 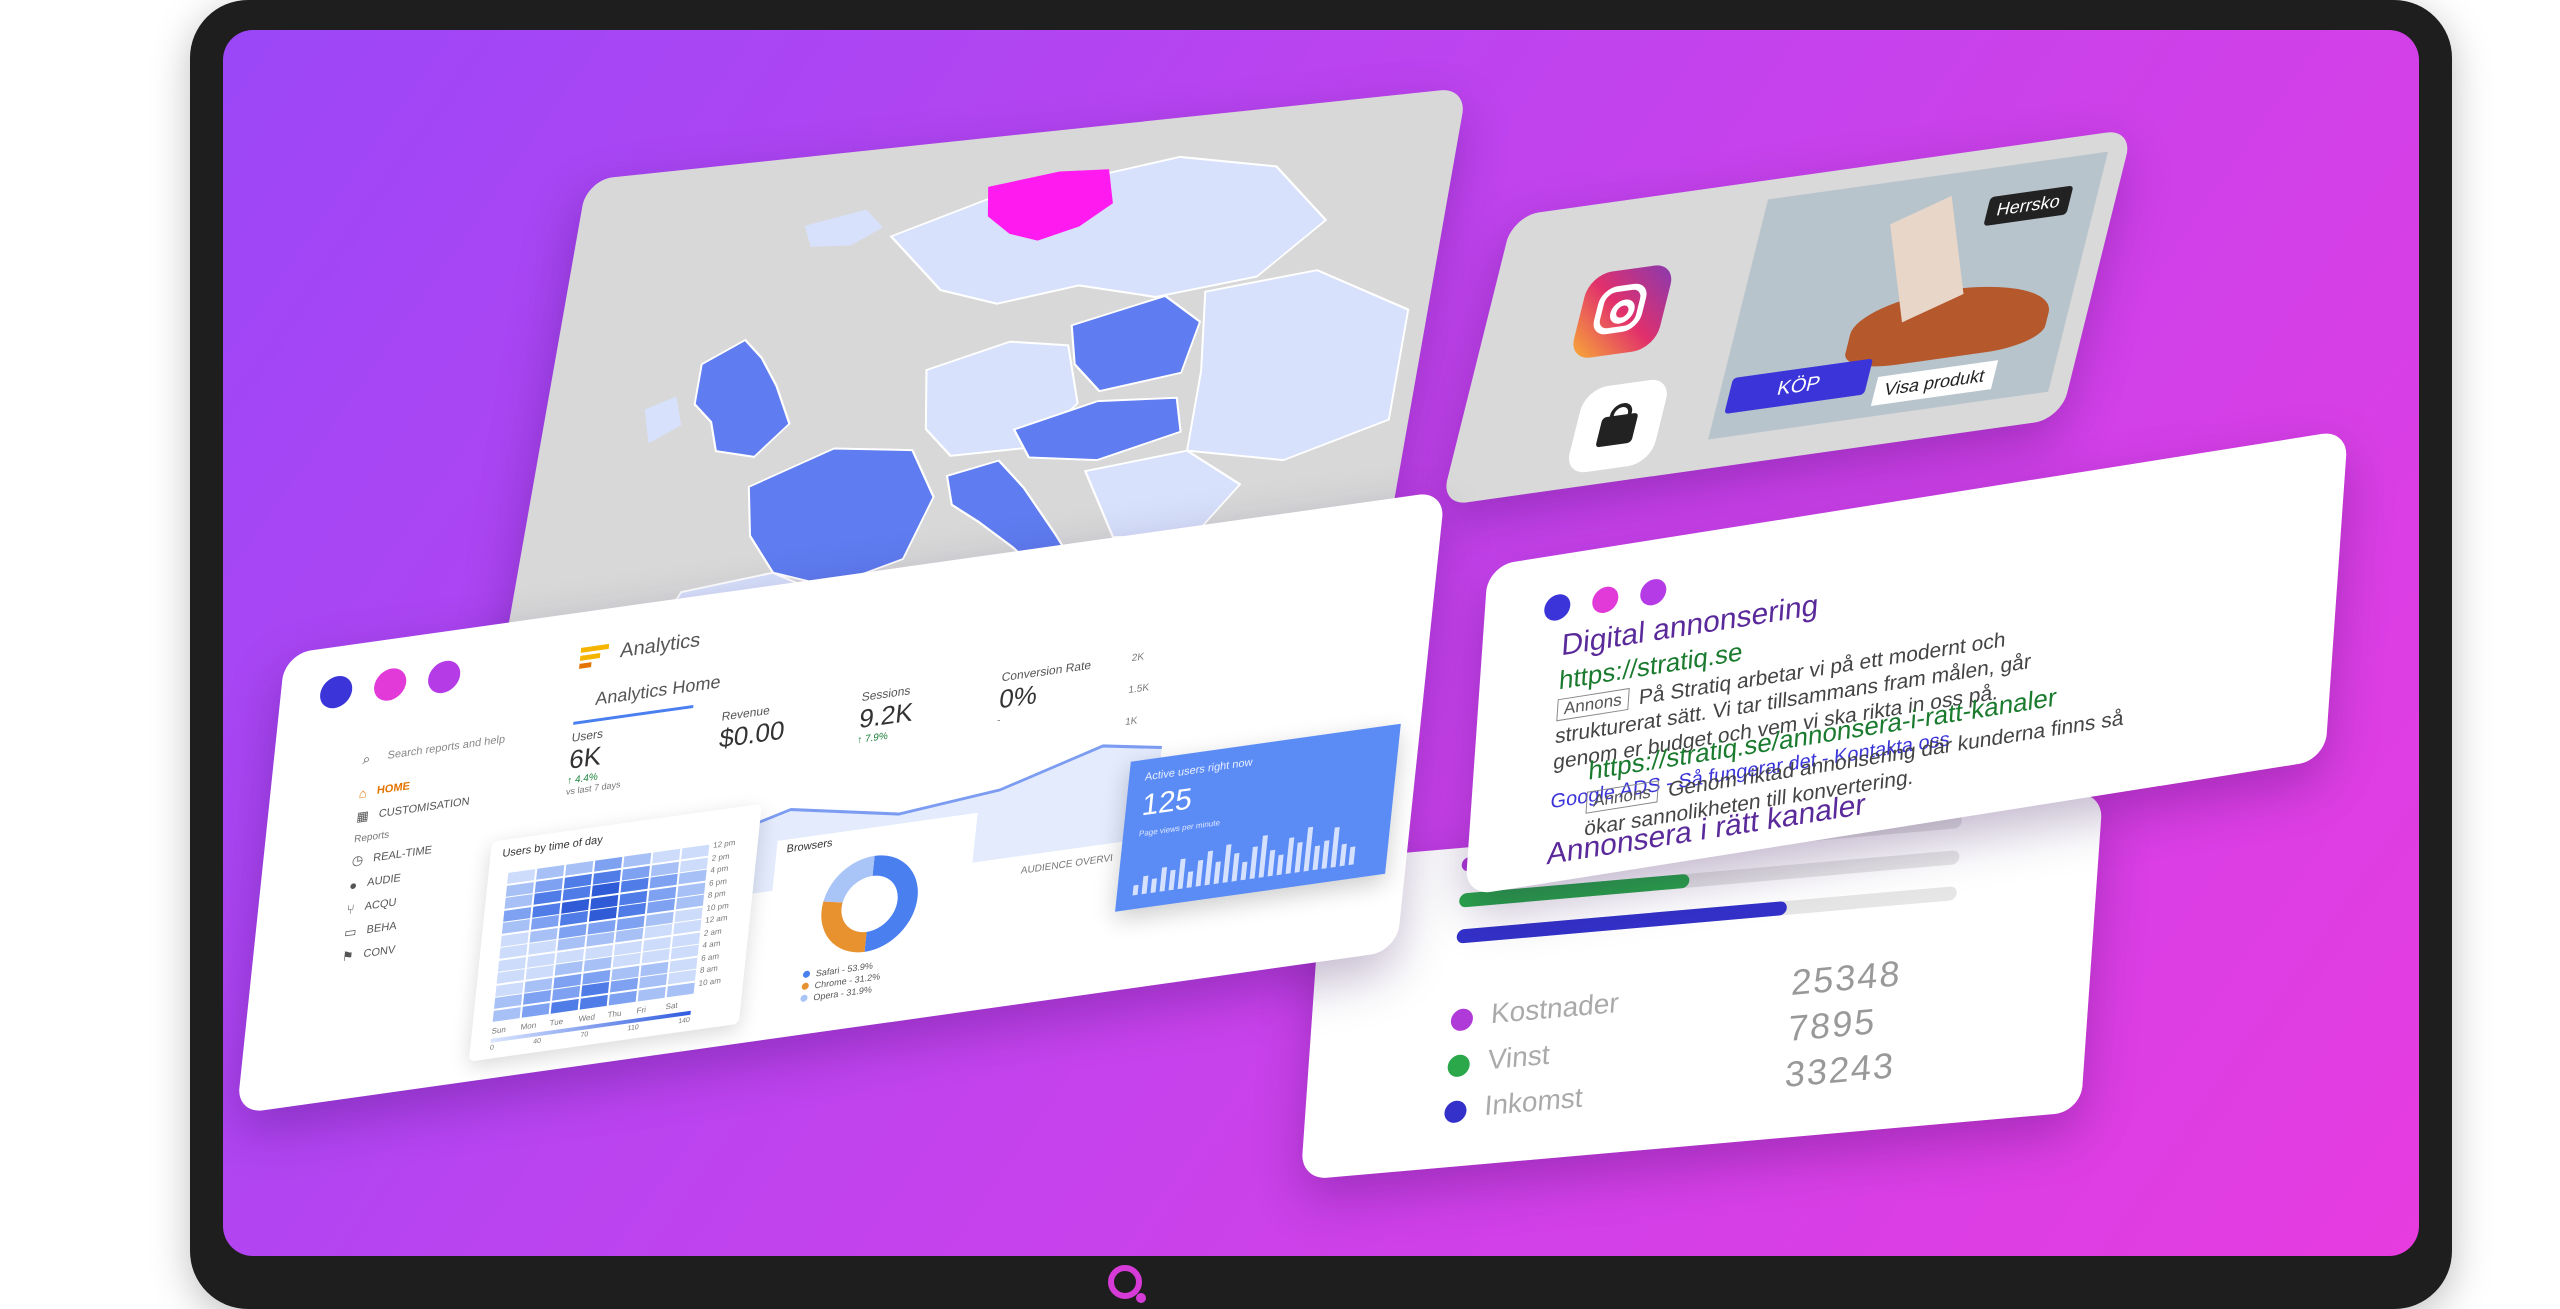 What do you see at coordinates (353, 884) in the screenshot?
I see `person-icon: ●` at bounding box center [353, 884].